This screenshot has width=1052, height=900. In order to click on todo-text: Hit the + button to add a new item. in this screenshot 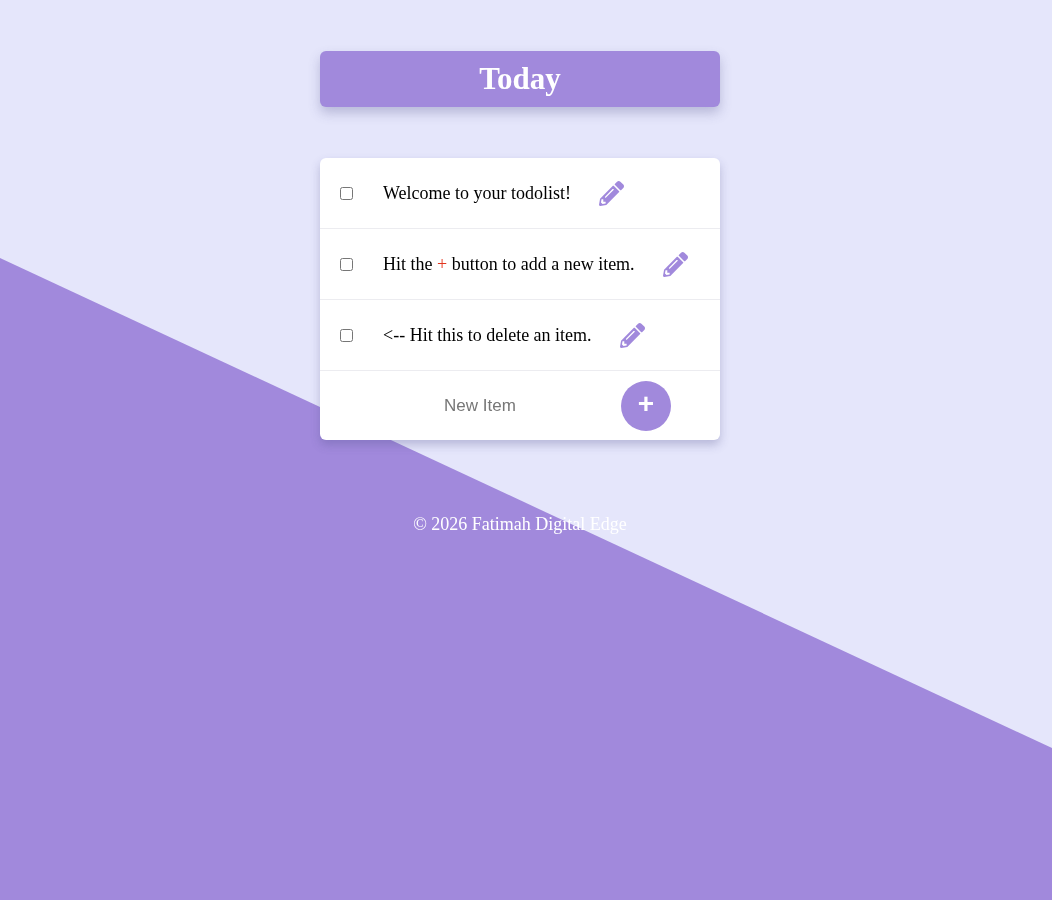, I will do `click(509, 264)`.